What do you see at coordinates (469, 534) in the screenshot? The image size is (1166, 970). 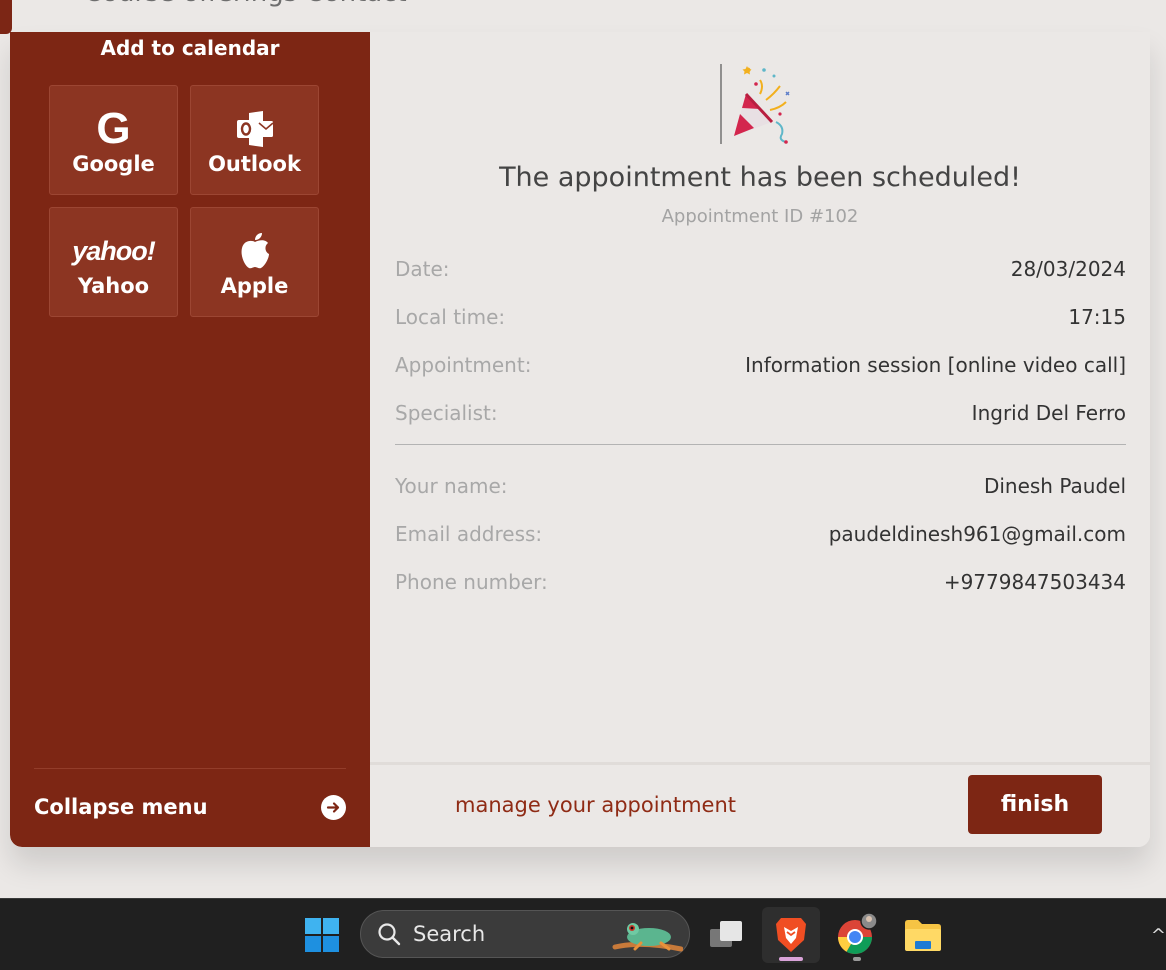 I see `contact-label: Email address:` at bounding box center [469, 534].